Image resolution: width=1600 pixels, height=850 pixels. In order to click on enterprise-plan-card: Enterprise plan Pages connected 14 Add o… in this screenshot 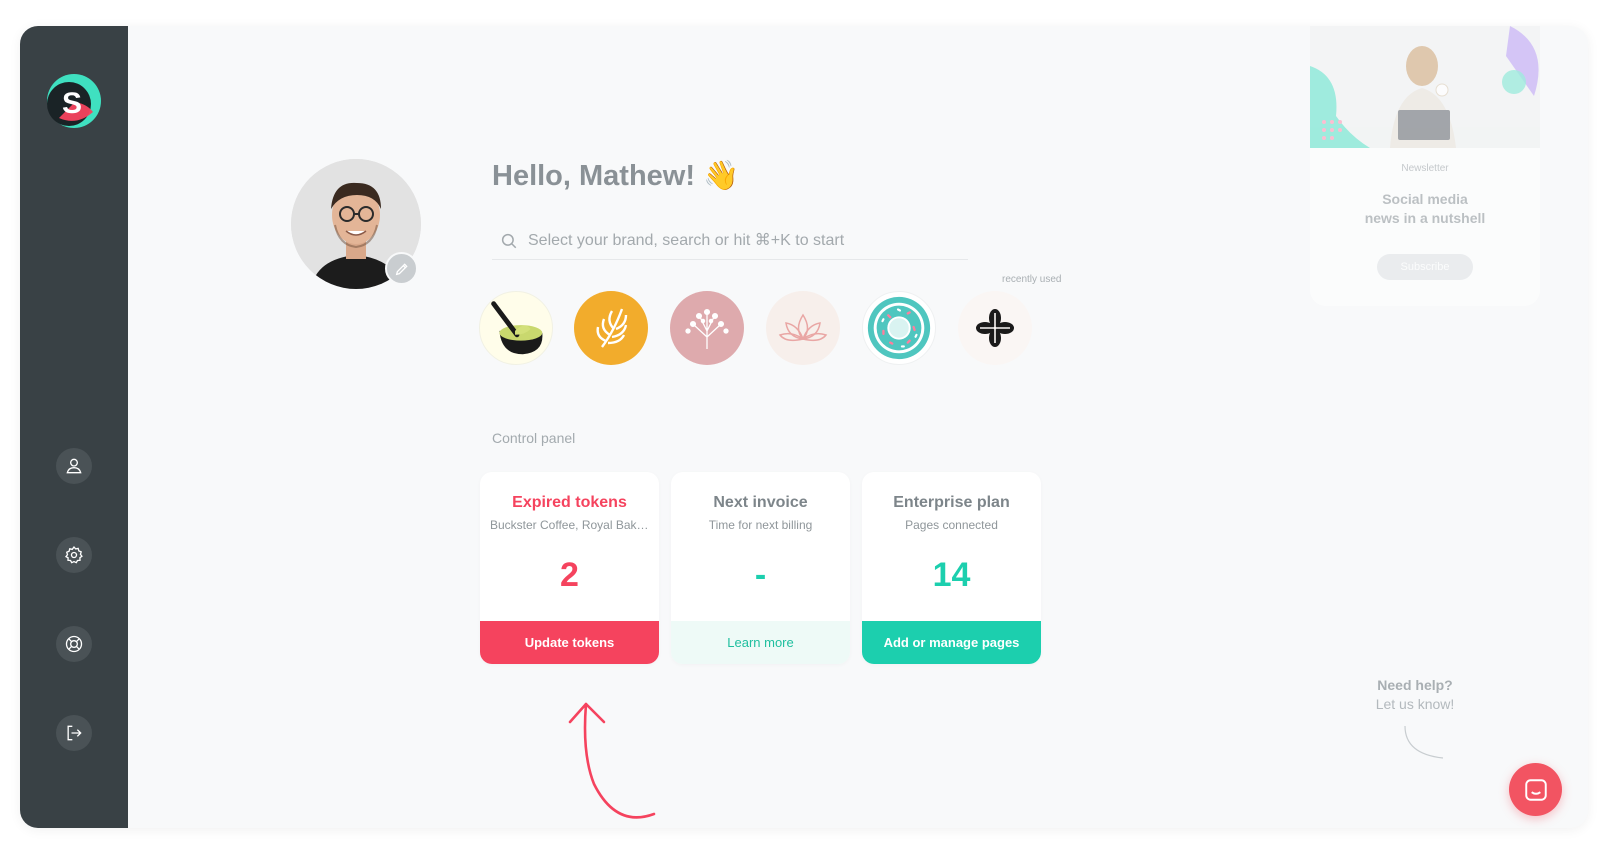, I will do `click(951, 568)`.